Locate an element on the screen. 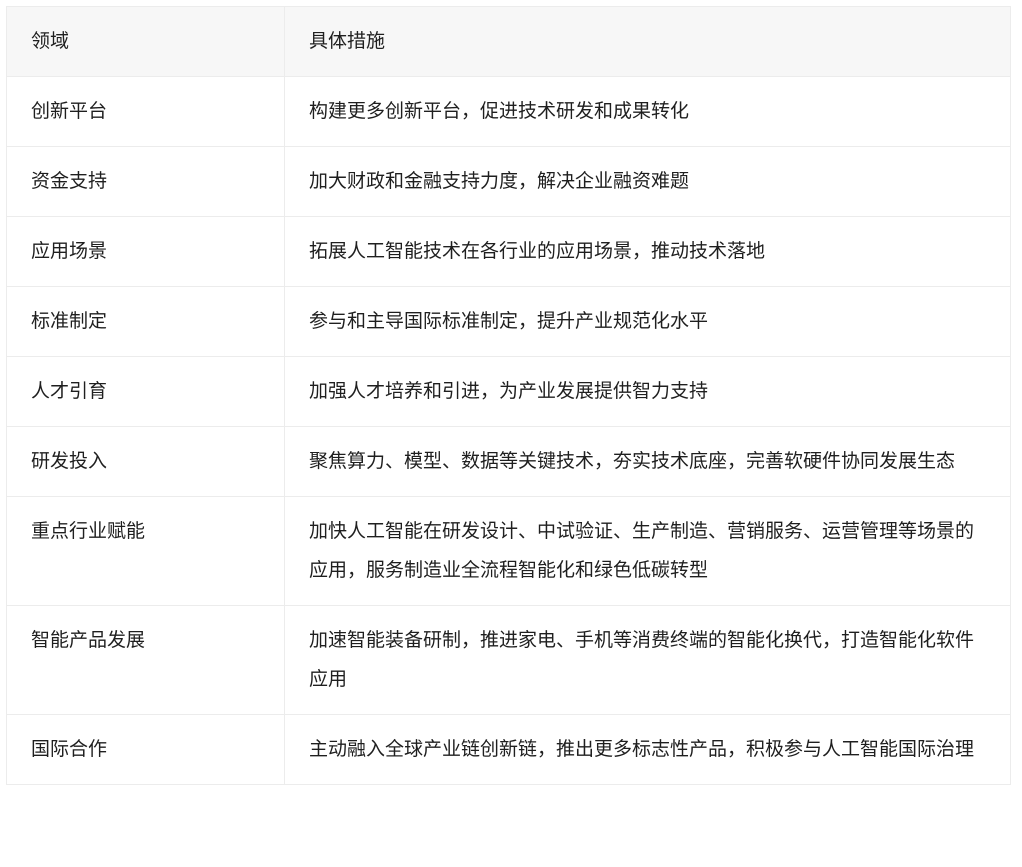  header-measures: 具体措施 is located at coordinates (647, 41).